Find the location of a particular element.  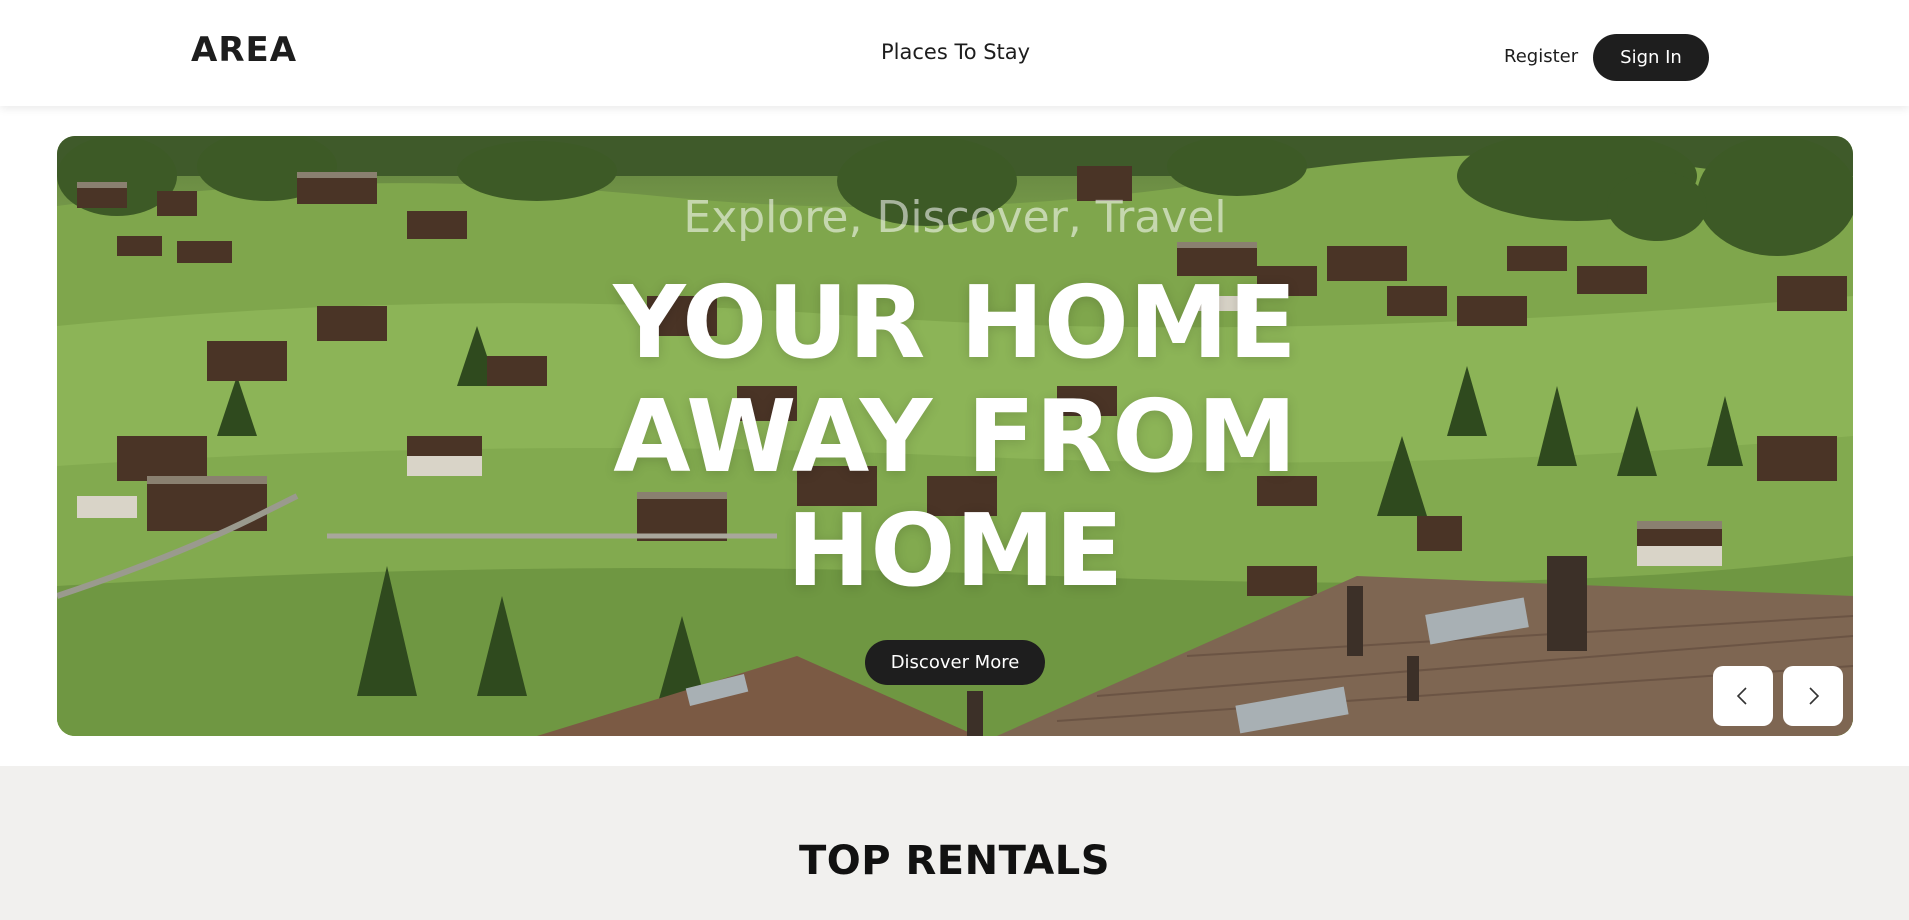

carousel-next-button is located at coordinates (1813, 696).